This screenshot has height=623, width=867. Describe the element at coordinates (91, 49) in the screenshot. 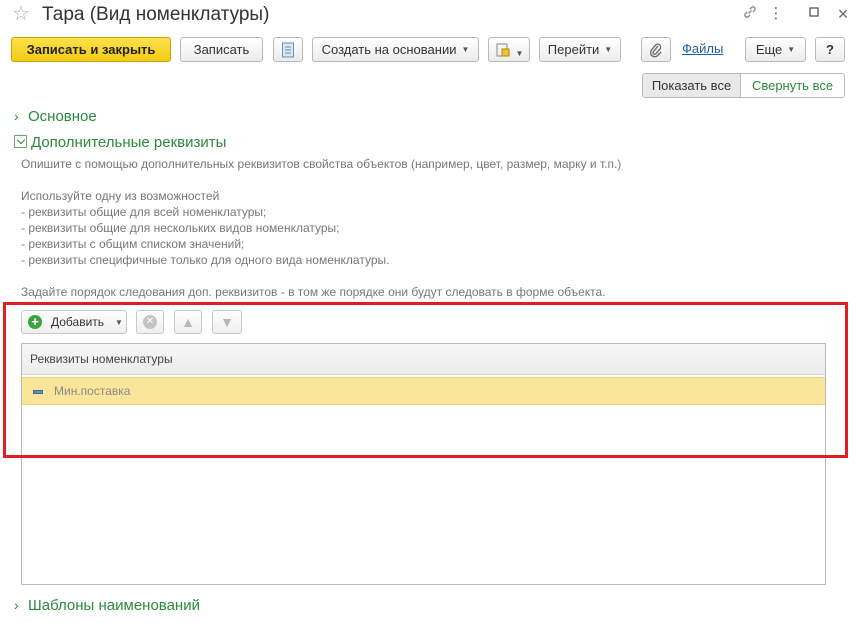

I see `save-and-close-button: Записать и закрыть` at that location.